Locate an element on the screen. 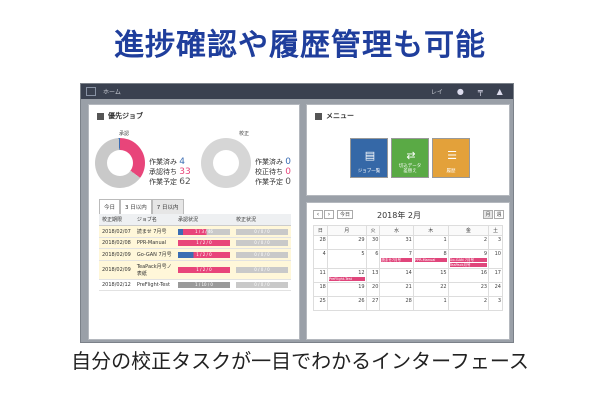 This screenshot has height=400, width=600. calendar-day: 21 is located at coordinates (396, 289).